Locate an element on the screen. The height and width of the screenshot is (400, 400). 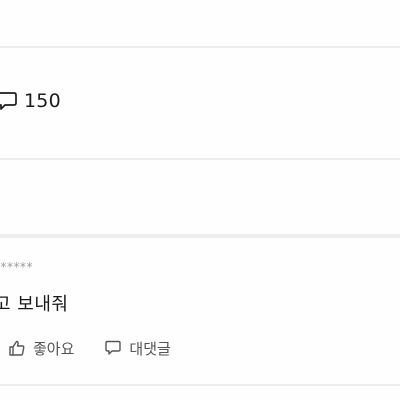
reply-button: 대댓글 is located at coordinates (137, 348).